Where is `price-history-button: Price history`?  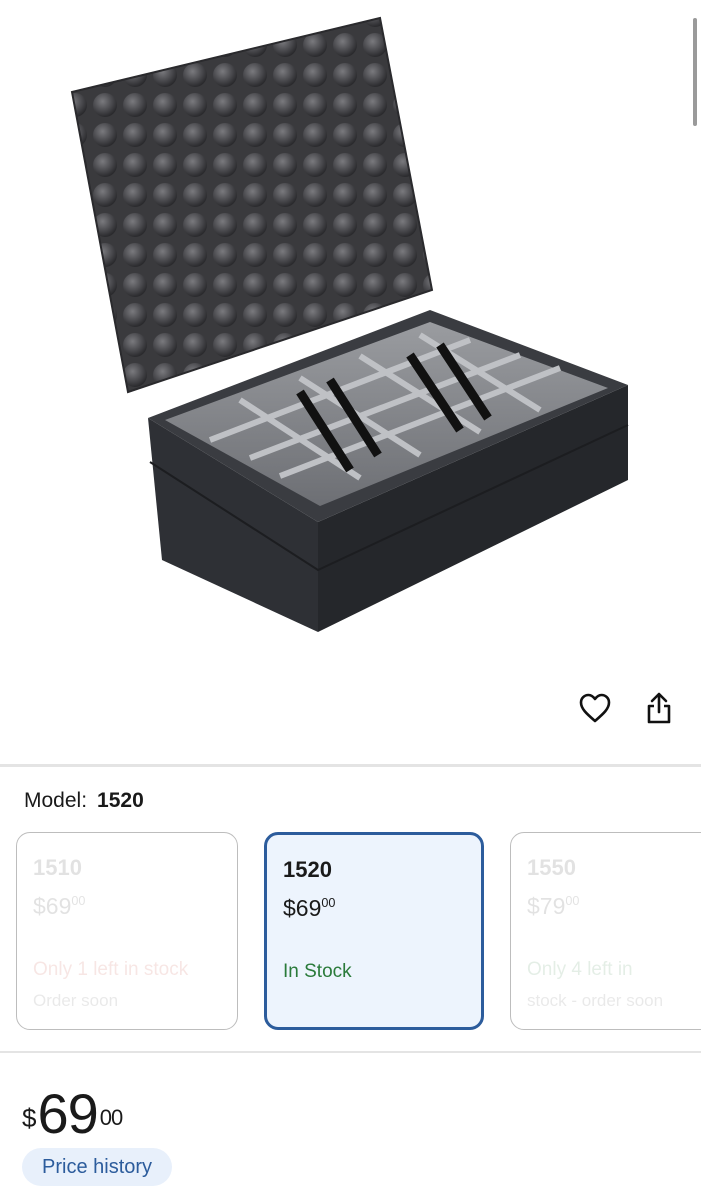 price-history-button: Price history is located at coordinates (97, 1167).